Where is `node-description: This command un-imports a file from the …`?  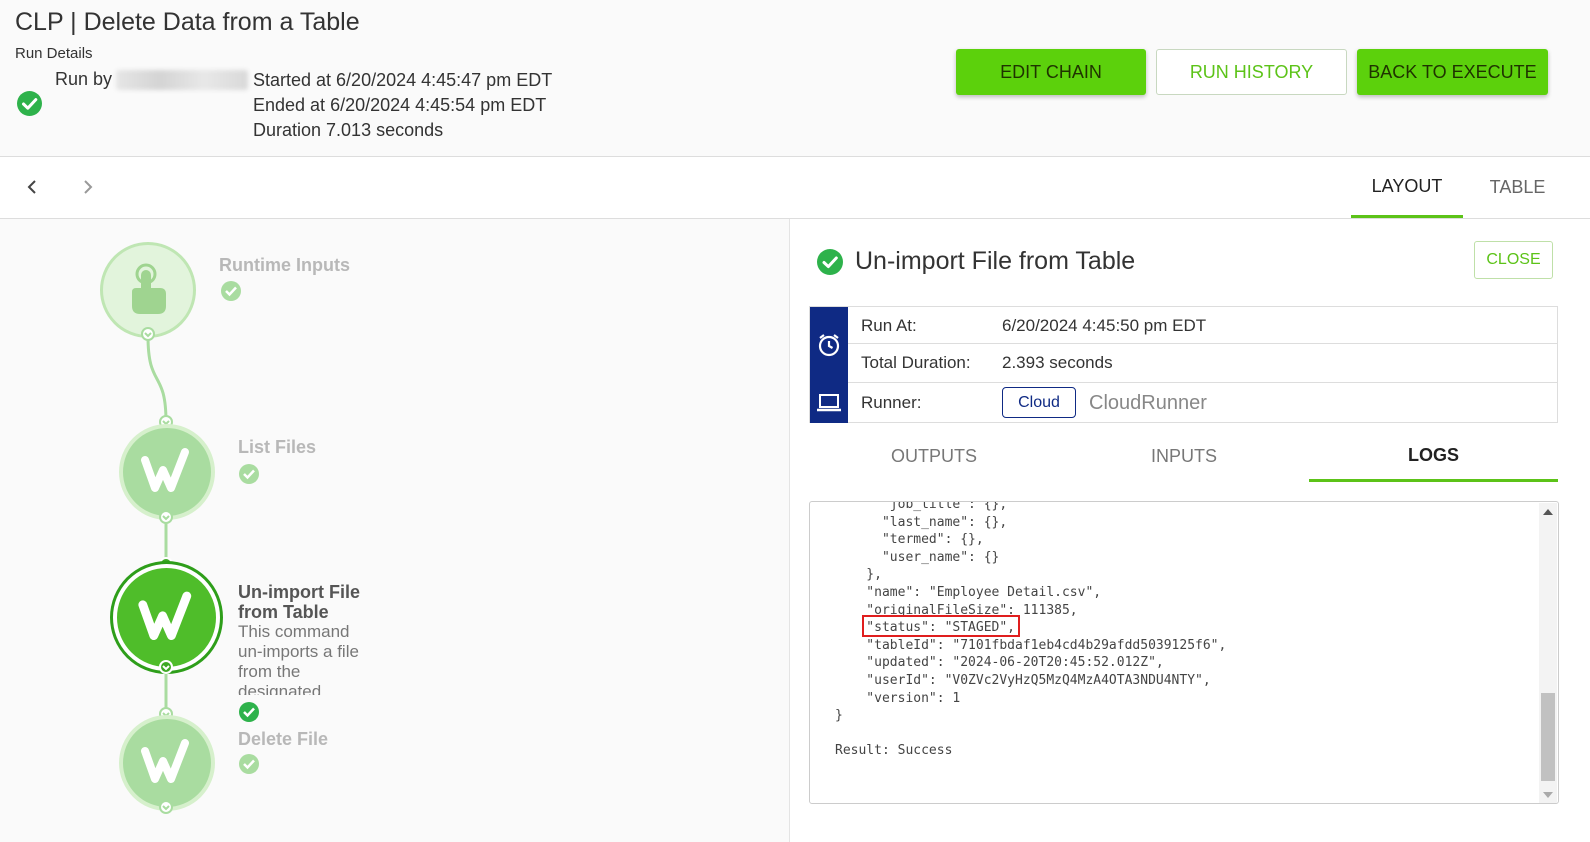 node-description: This command un-imports a file from the … is located at coordinates (298, 658).